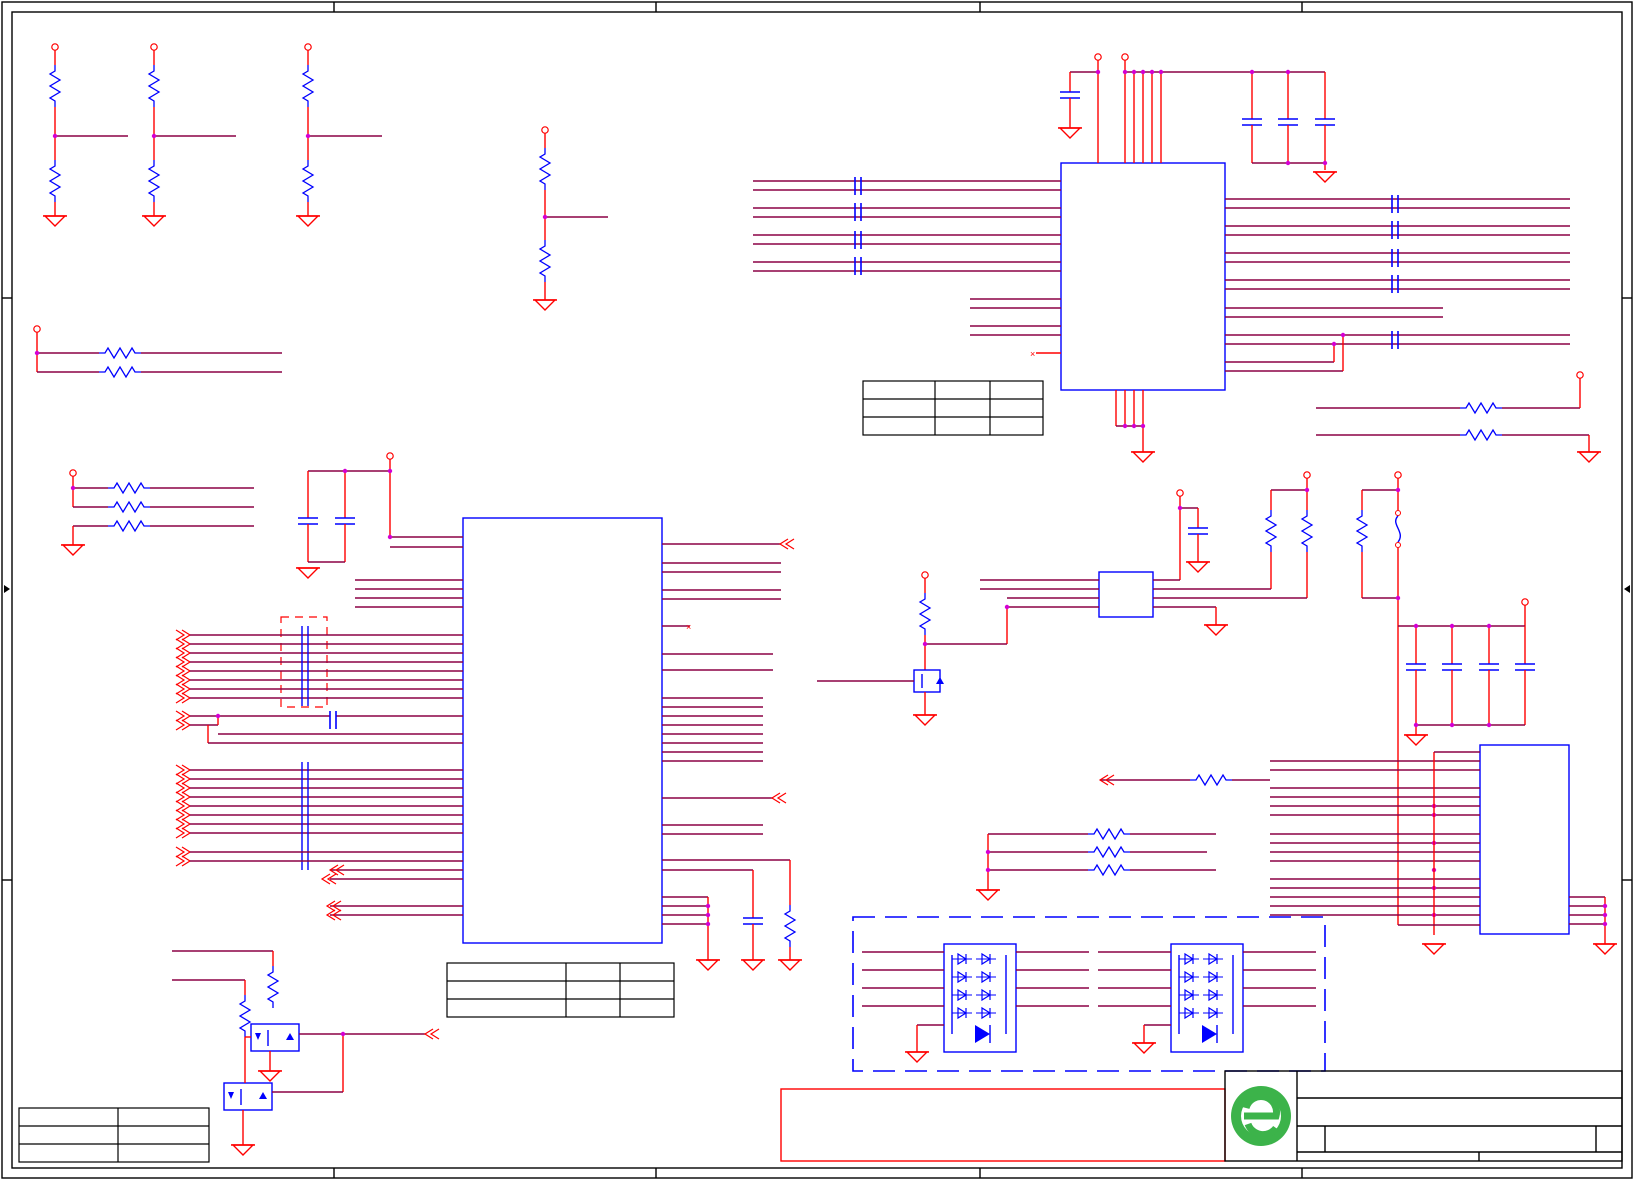  What do you see at coordinates (732, 754) in the screenshot?
I see `u1-right-nets: ×` at bounding box center [732, 754].